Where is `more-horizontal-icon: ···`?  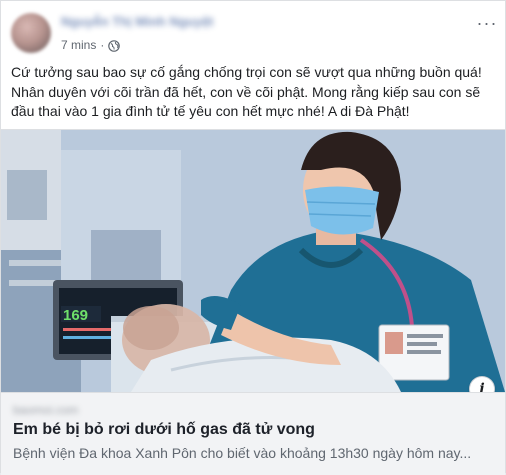 more-horizontal-icon: ··· is located at coordinates (487, 23).